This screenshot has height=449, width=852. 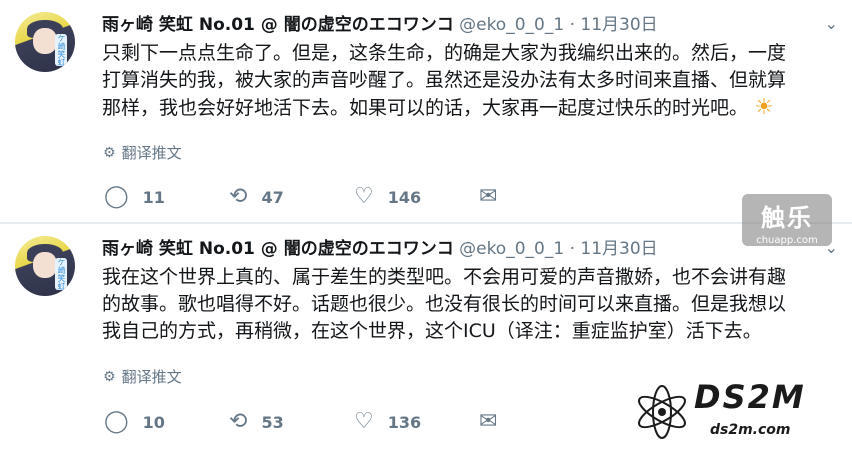 I want to click on watermark-main-text: 触乐, so click(x=787, y=218).